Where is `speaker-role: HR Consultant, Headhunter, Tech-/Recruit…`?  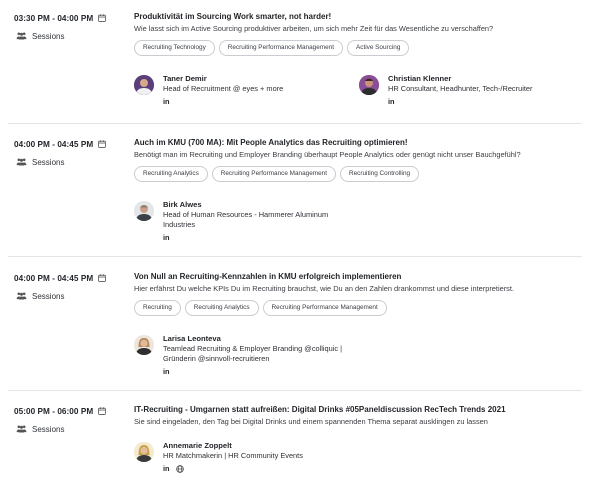
speaker-role: HR Consultant, Headhunter, Tech-/Recruit… is located at coordinates (460, 88).